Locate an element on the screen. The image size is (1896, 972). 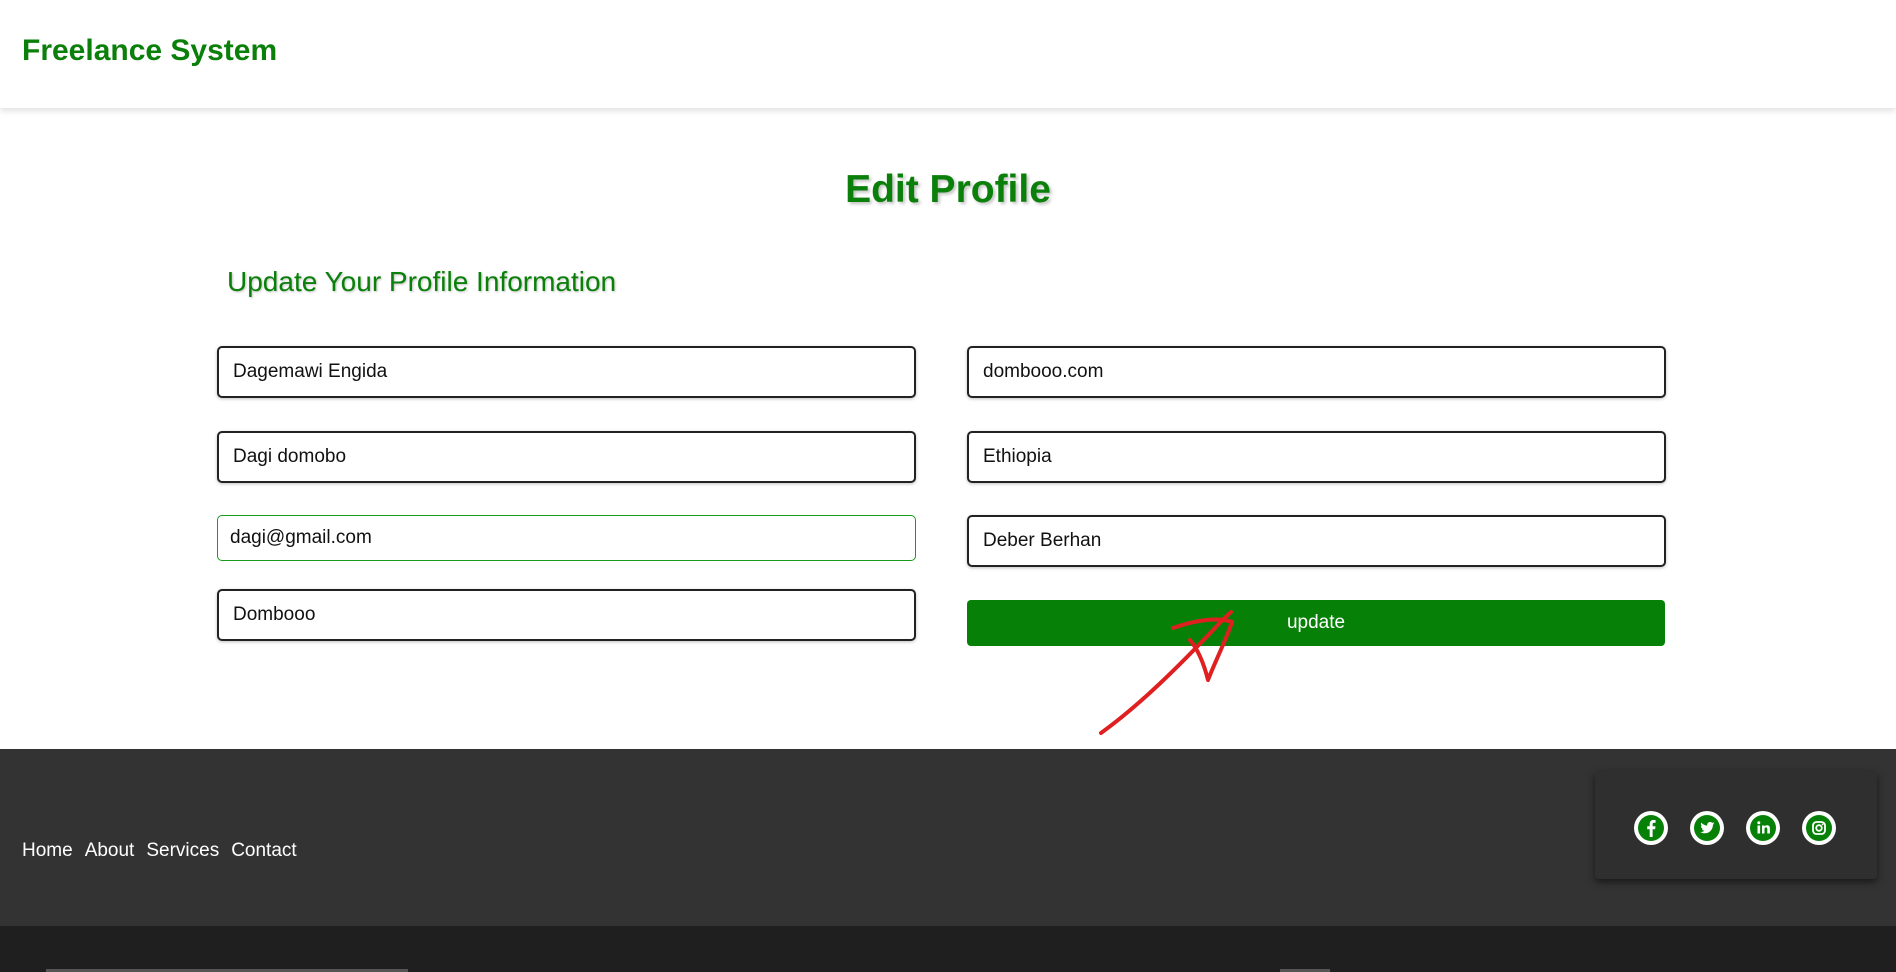
username-input is located at coordinates (566, 457).